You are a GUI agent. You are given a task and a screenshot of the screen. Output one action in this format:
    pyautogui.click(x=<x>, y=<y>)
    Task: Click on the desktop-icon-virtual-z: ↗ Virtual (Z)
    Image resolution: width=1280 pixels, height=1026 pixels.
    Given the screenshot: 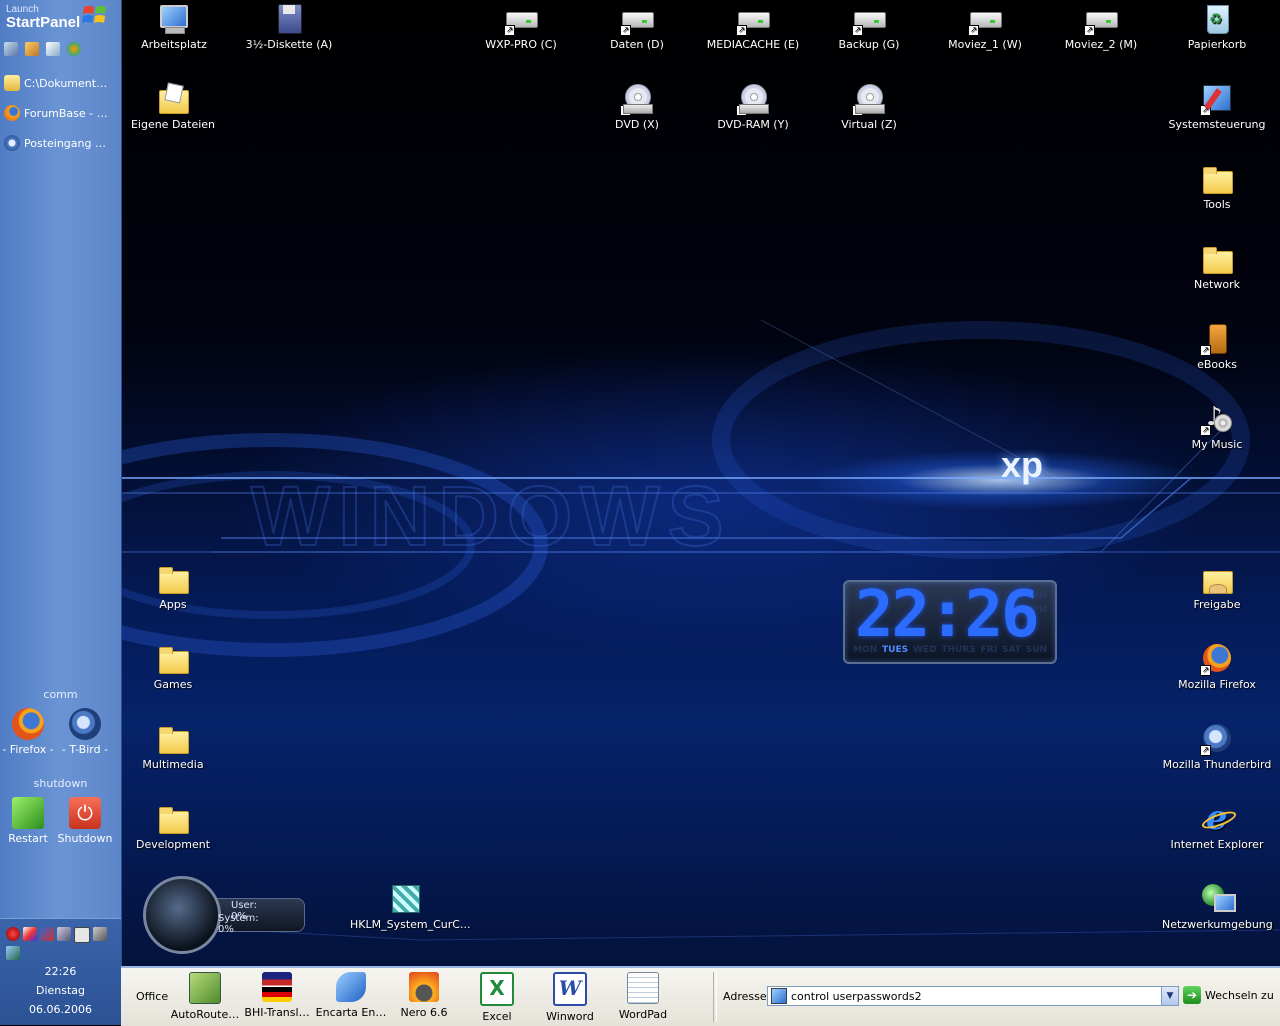 What is the action you would take?
    pyautogui.click(x=869, y=106)
    